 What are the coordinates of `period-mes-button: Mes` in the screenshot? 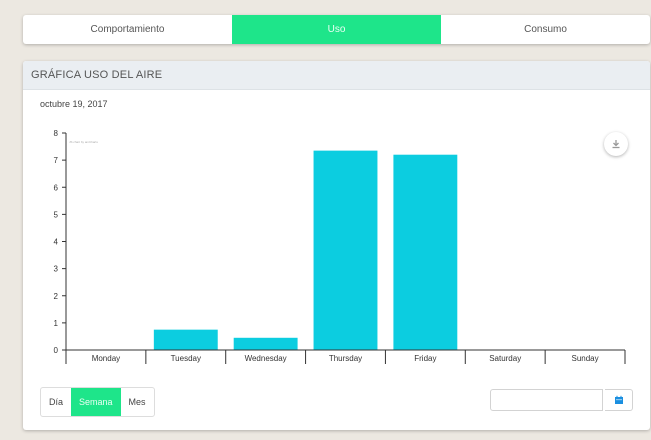 It's located at (137, 402).